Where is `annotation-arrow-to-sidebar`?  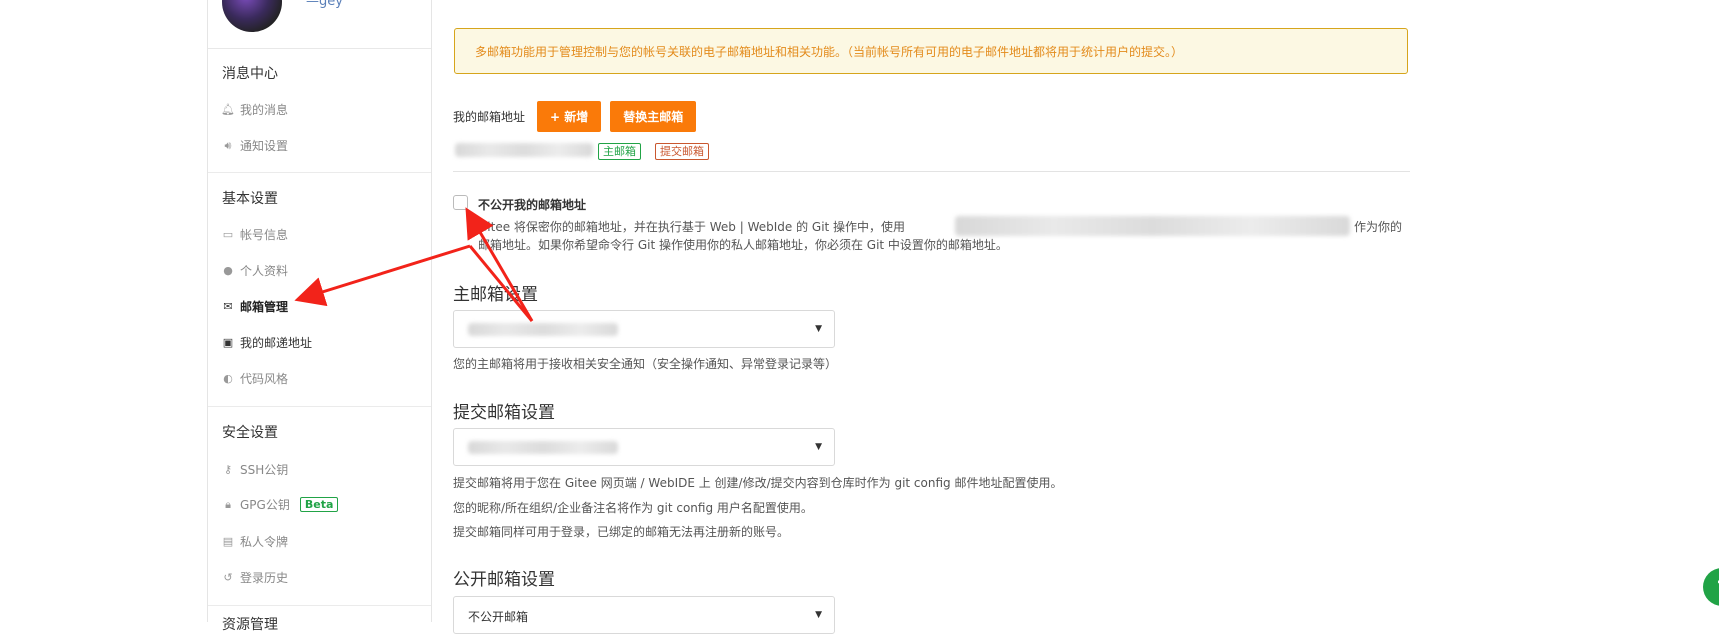
annotation-arrow-to-sidebar is located at coordinates (382, 275).